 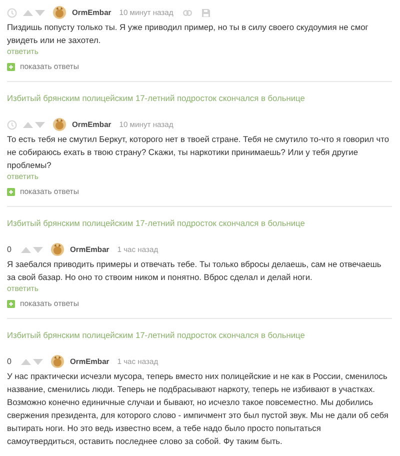 I want to click on comment-text: То есть тебя не смутил Беркут, которого нет в твоей стране. Тебя не смутило то-что я говорил что не собираюсь ехать в твою страну? Скажи, ты наркотики принимаешь? Или у тебя другие проблемы?, so click(x=198, y=152).